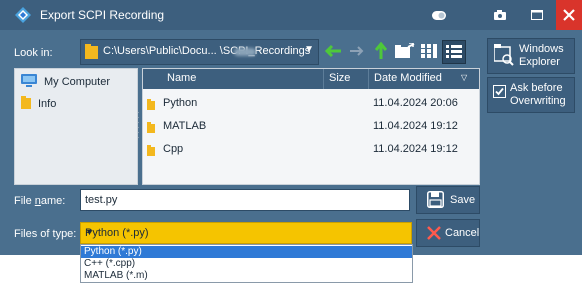 The image size is (582, 283). Describe the element at coordinates (536, 88) in the screenshot. I see `ask-before-label-line1: Ask before` at that location.